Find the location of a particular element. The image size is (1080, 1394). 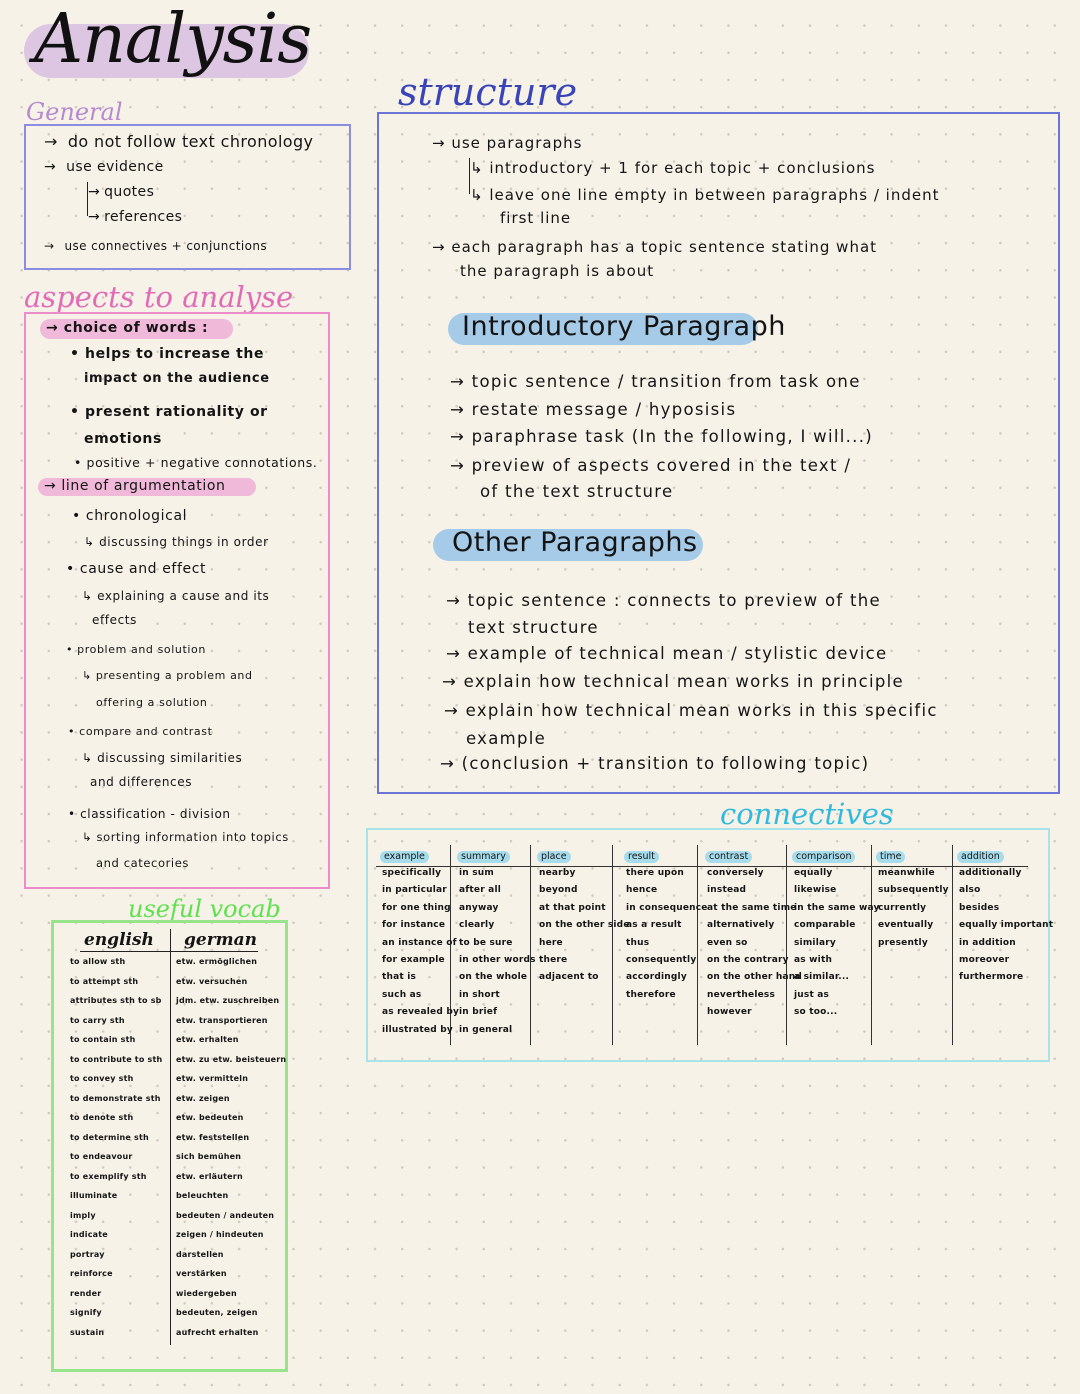

connective-item: such as is located at coordinates (402, 994).